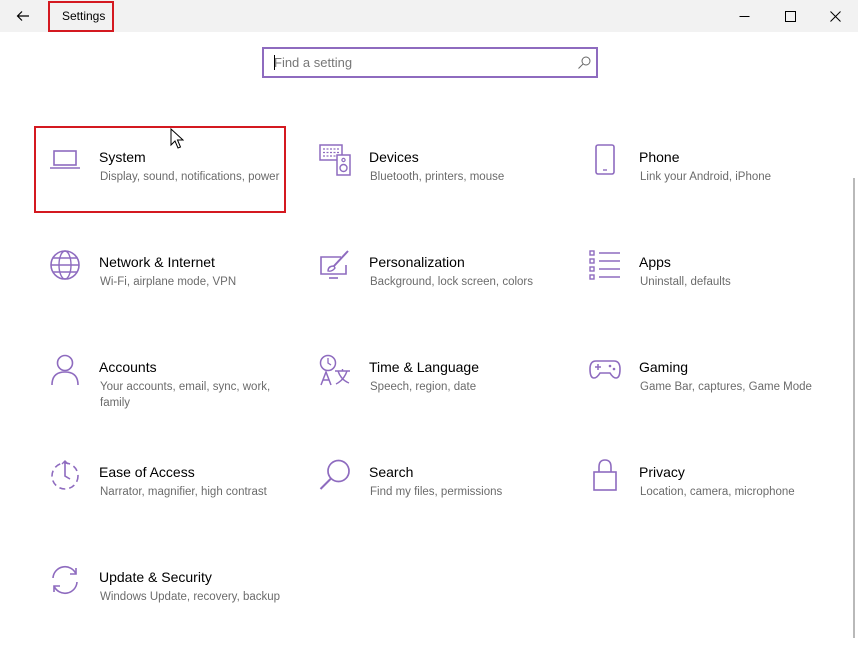 The image size is (858, 654). Describe the element at coordinates (706, 177) in the screenshot. I see `category-description: Link your Android, iPhone` at that location.